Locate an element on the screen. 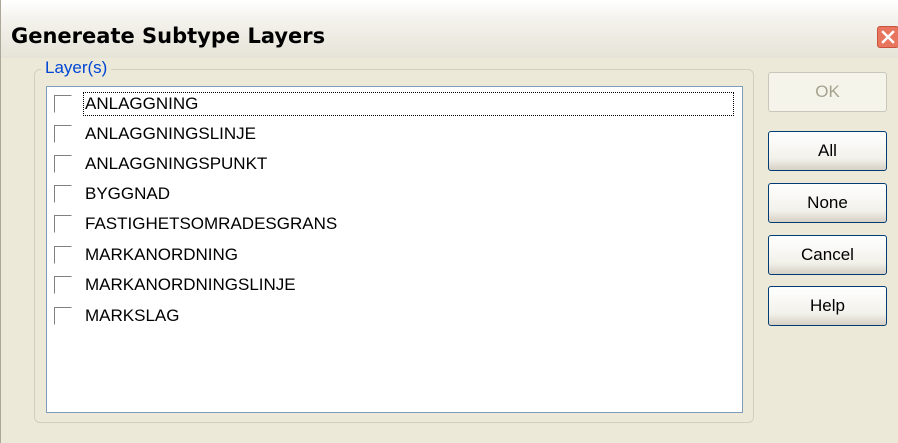 The height and width of the screenshot is (443, 898). list-item: MARKSLAG is located at coordinates (394, 315).